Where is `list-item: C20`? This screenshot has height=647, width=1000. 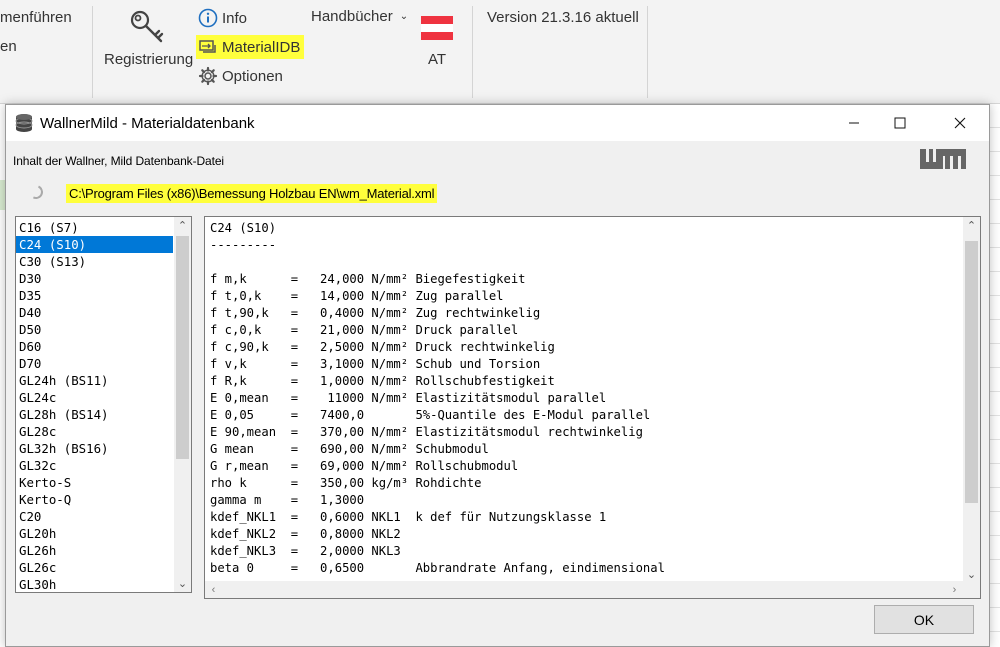 list-item: C20 is located at coordinates (94, 516).